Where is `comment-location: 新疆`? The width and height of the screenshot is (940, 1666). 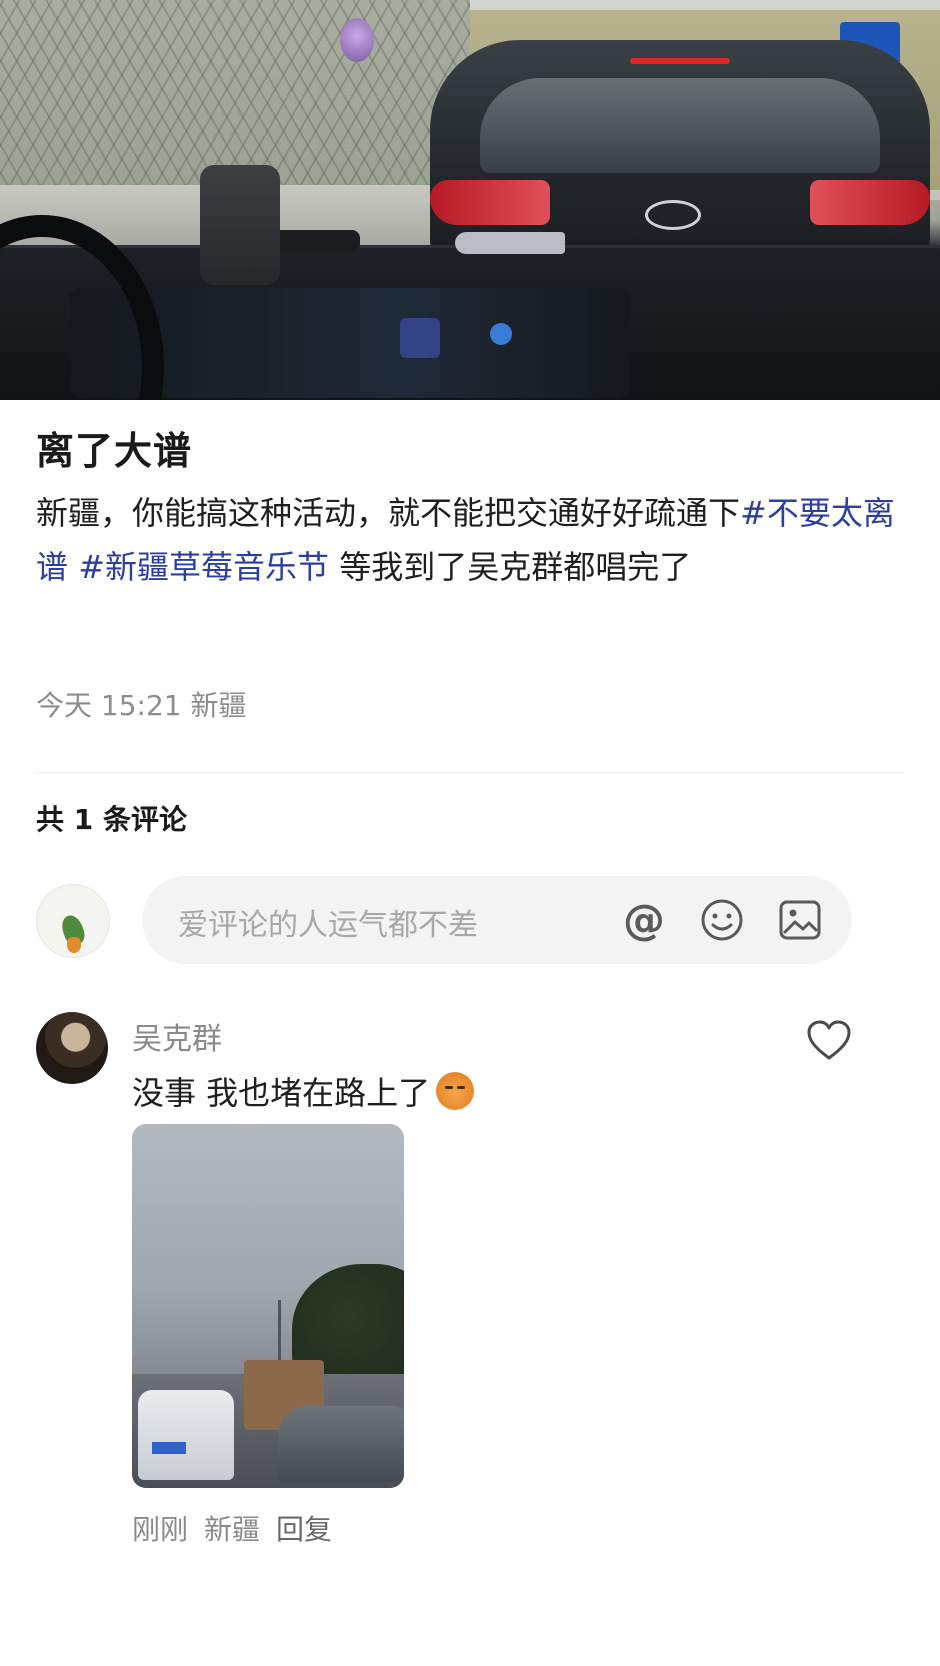 comment-location: 新疆 is located at coordinates (232, 1529).